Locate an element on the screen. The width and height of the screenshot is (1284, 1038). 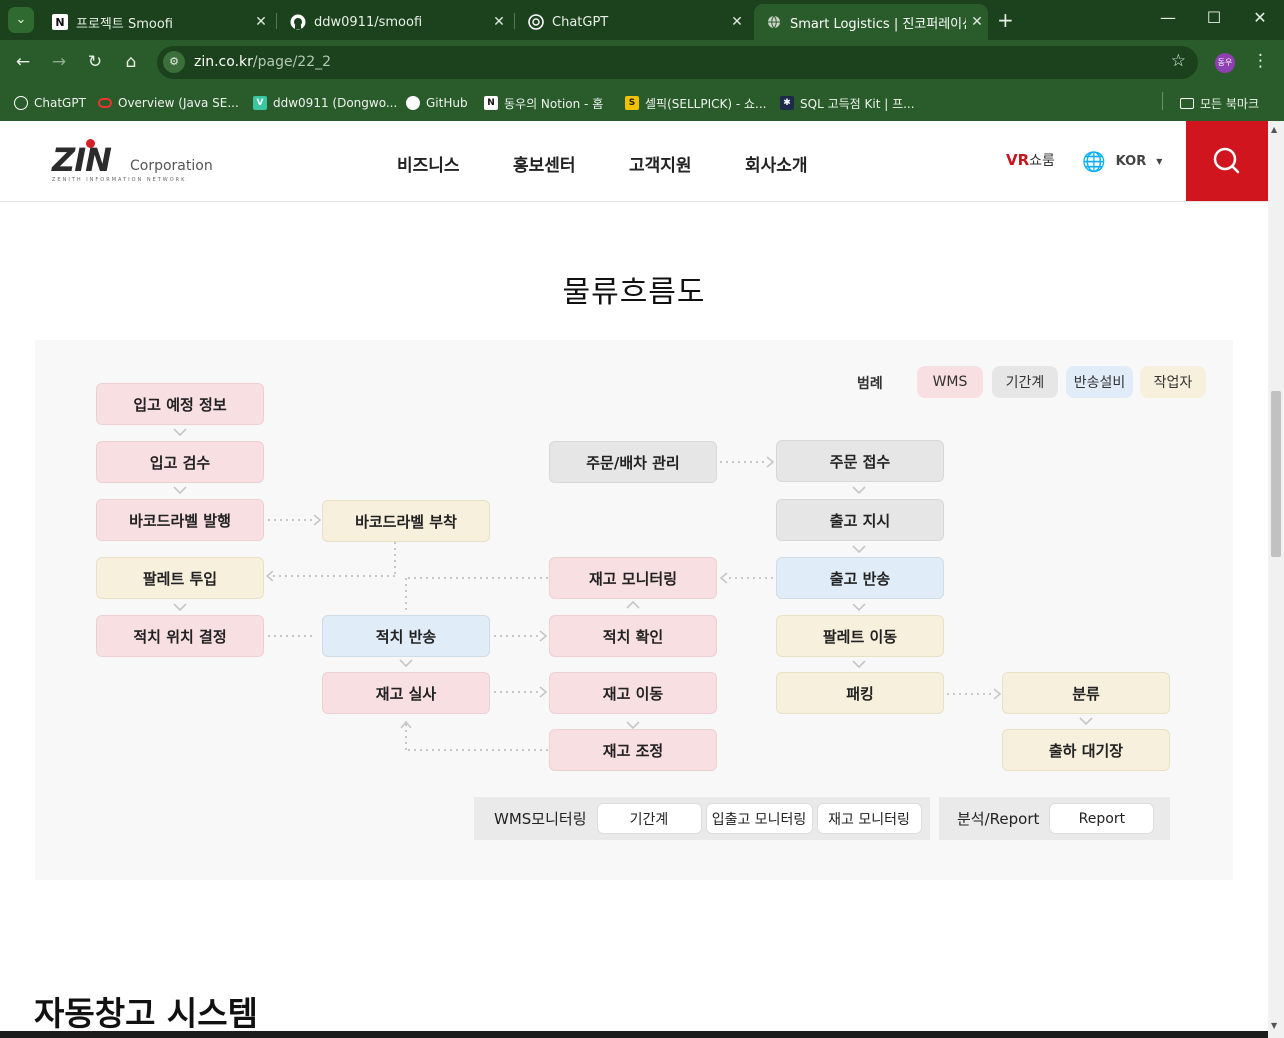
node-inventory-move: 재고 이동 is located at coordinates (633, 693).